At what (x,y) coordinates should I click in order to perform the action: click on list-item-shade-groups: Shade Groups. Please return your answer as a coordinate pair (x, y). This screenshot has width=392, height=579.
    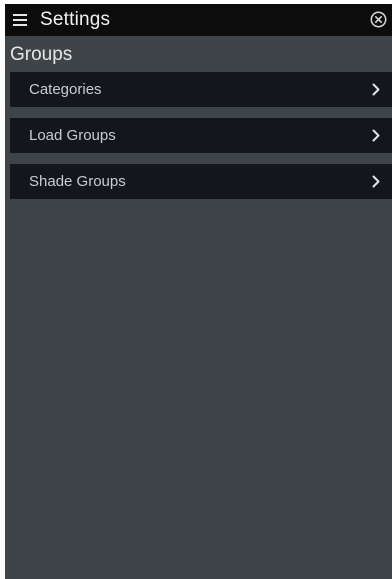
    Looking at the image, I should click on (201, 181).